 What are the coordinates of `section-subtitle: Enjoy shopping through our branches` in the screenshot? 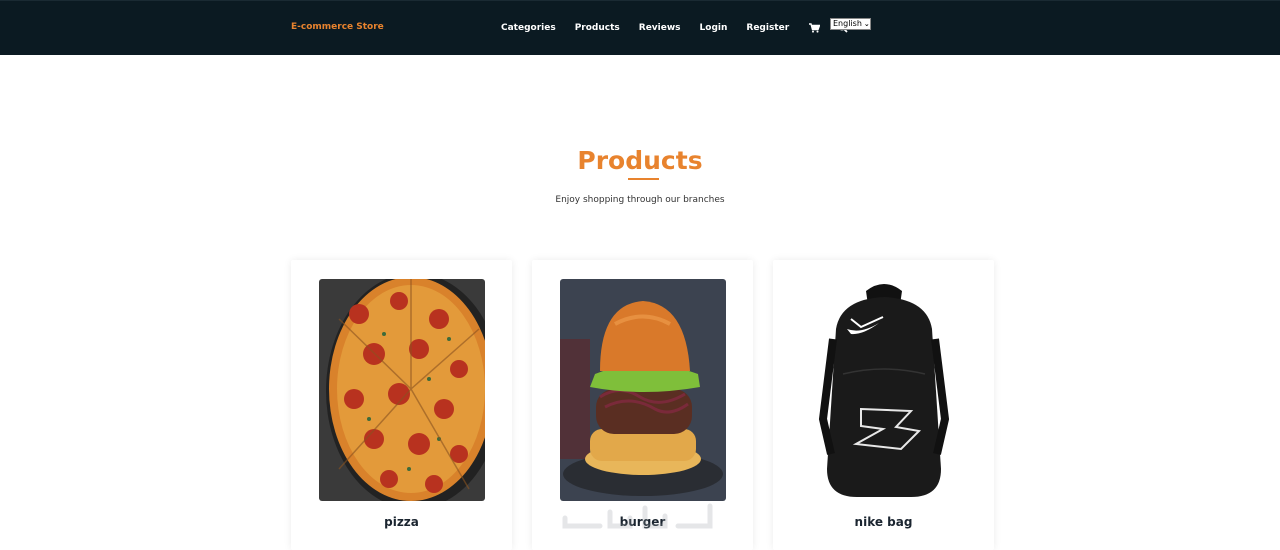 It's located at (640, 200).